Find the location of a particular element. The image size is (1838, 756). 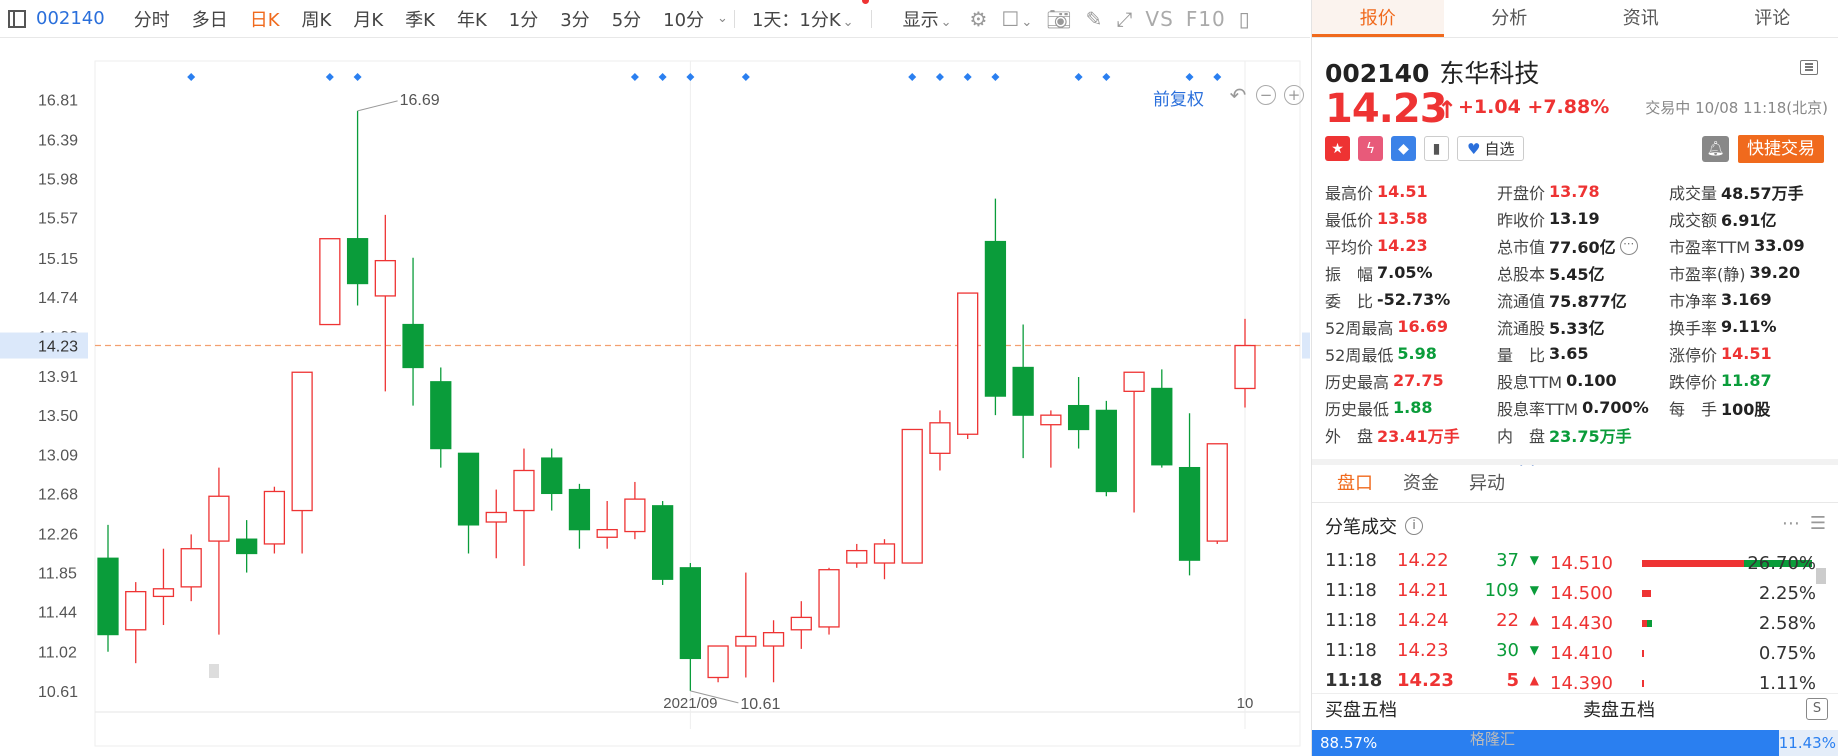

add-watchlist-button: ♥ 自选 is located at coordinates (1491, 148).